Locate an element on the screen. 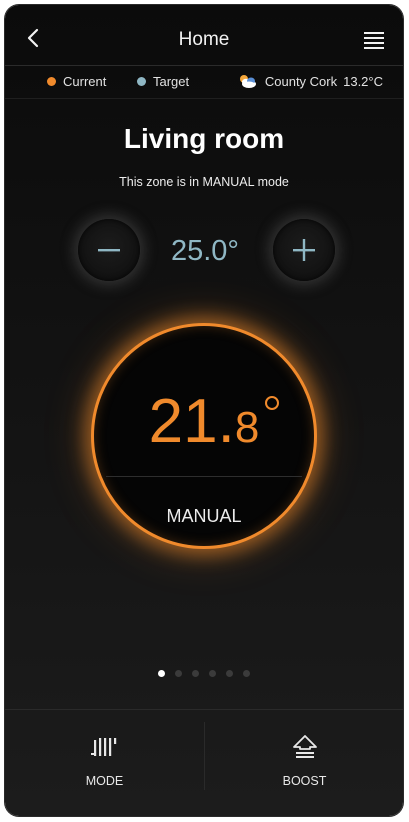 This screenshot has width=409, height=822. dial-mode-label: MANUAL is located at coordinates (204, 516).